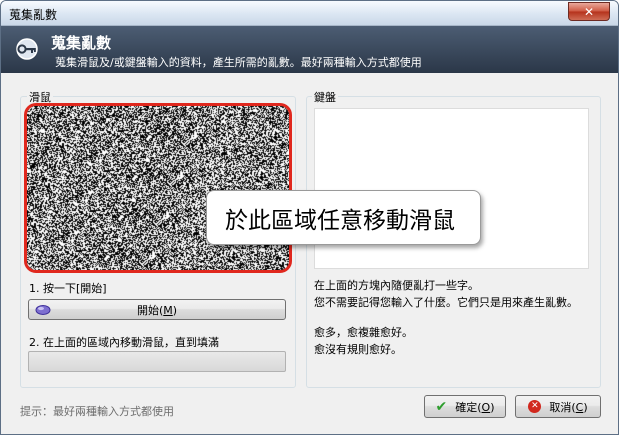  What do you see at coordinates (363, 332) in the screenshot?
I see `keyboard-info-line: 愈多，愈複雜愈好。` at bounding box center [363, 332].